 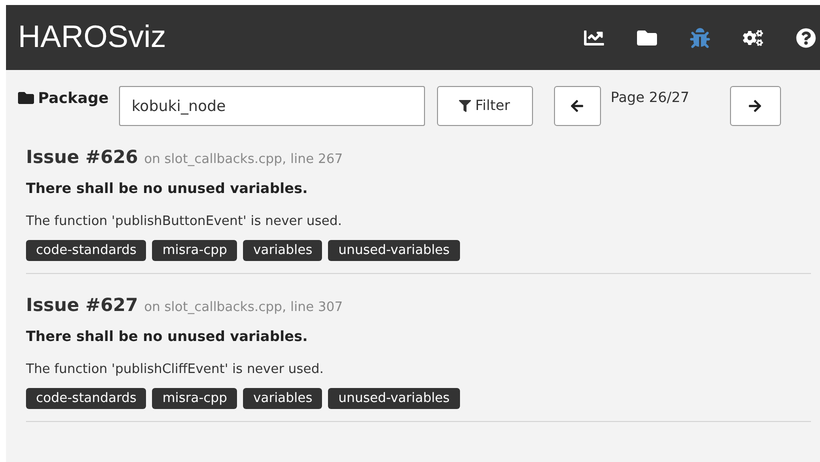 I want to click on package-field: kobuki_node, so click(x=271, y=106).